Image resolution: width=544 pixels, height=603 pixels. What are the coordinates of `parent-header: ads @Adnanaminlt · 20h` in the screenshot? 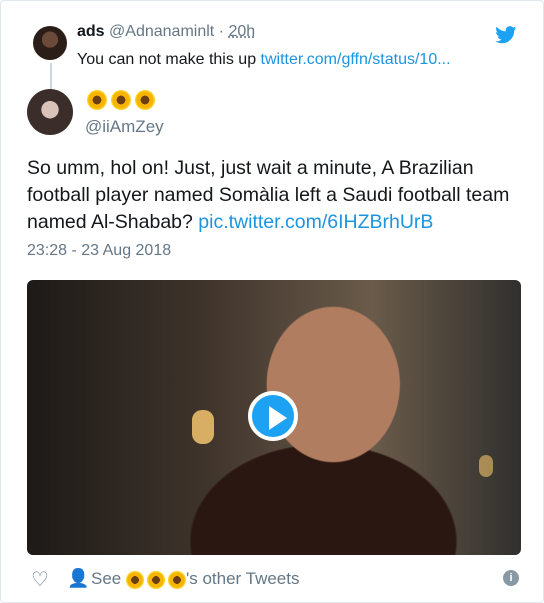 It's located at (166, 32).